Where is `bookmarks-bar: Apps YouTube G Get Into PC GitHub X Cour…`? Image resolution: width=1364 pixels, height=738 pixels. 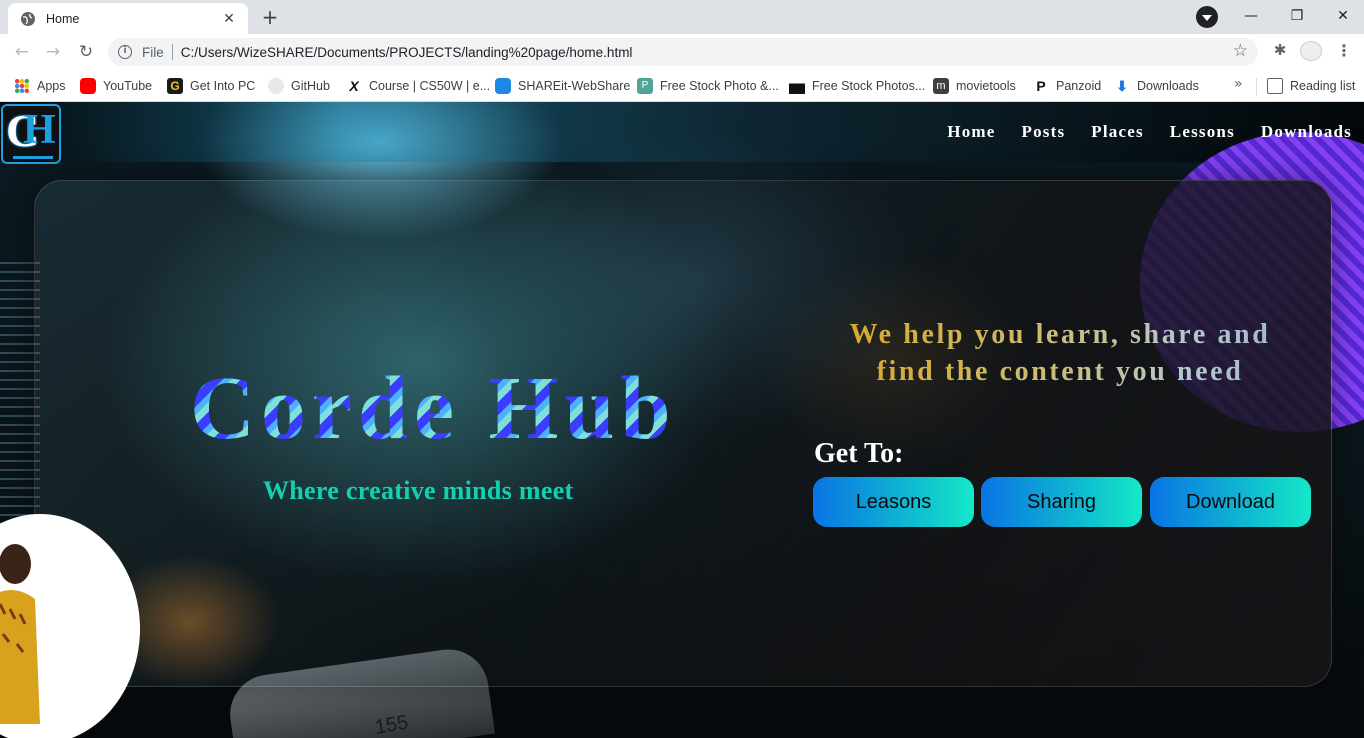
bookmarks-bar: Apps YouTube G Get Into PC GitHub X Cour… is located at coordinates (682, 86).